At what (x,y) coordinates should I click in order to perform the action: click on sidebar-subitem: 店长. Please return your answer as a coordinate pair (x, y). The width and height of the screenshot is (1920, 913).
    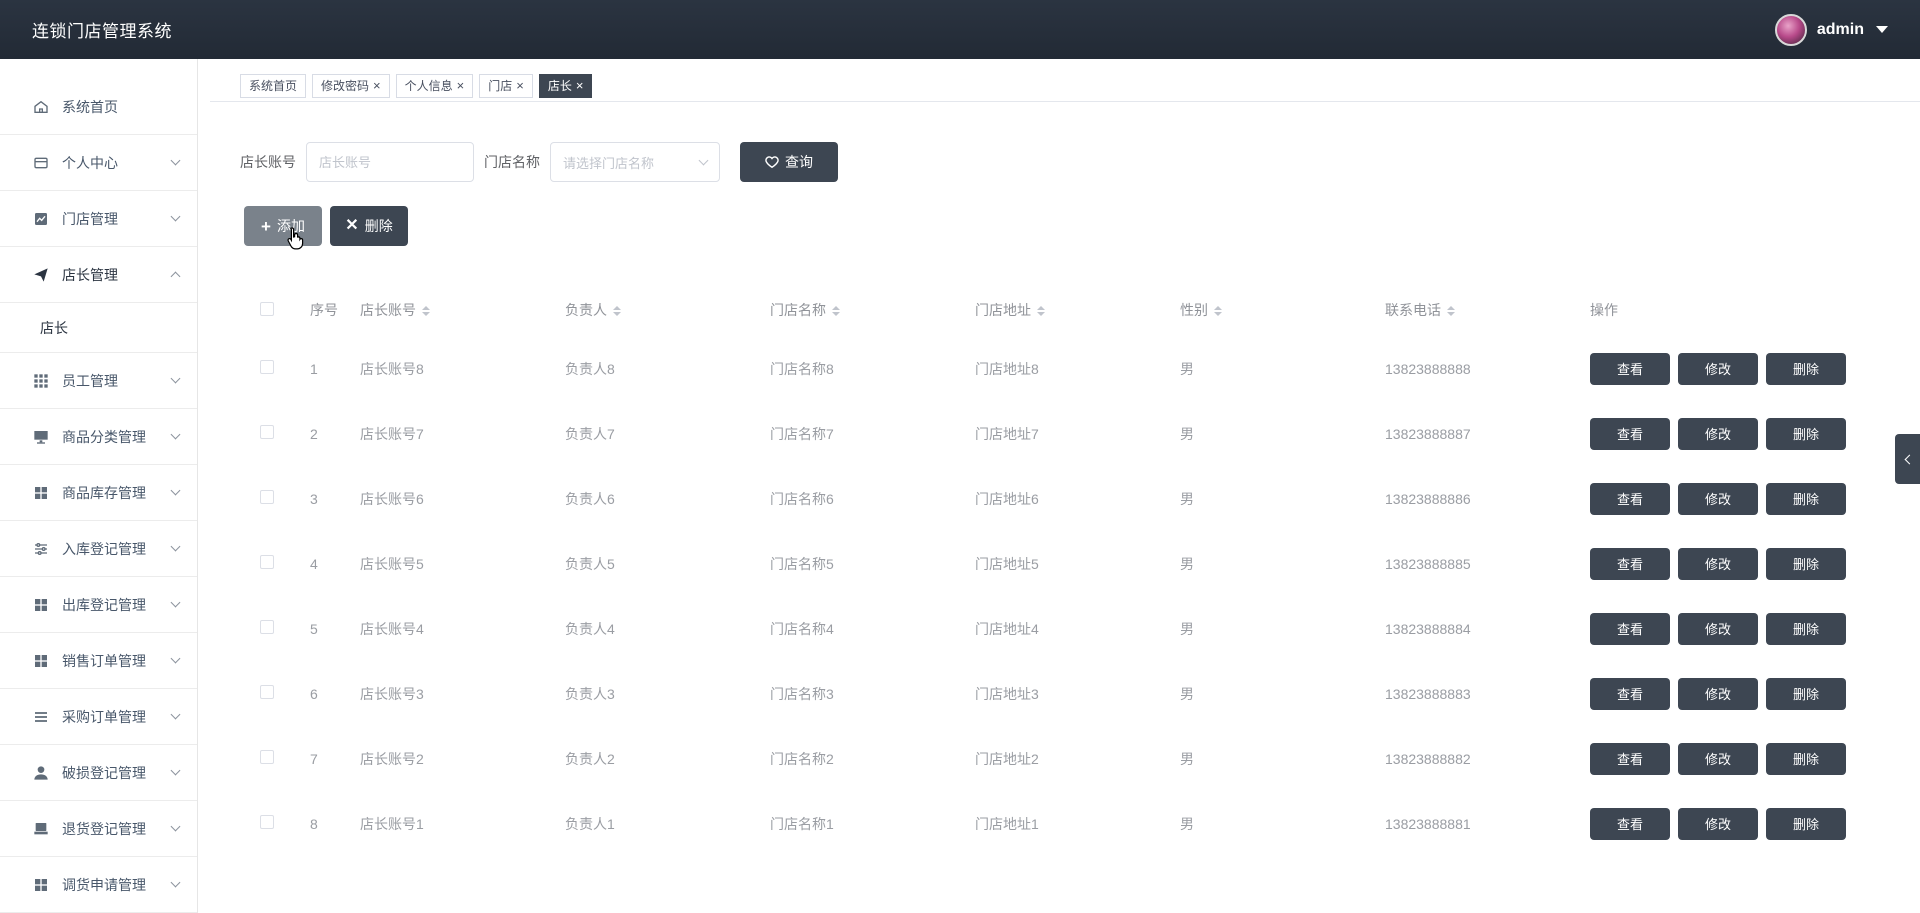
    Looking at the image, I should click on (98, 328).